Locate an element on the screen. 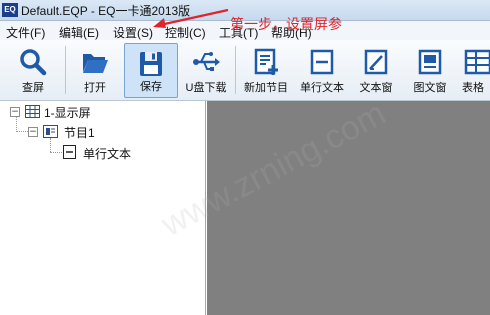 The width and height of the screenshot is (490, 315). query-screen-button: 查屏 is located at coordinates (33, 70).